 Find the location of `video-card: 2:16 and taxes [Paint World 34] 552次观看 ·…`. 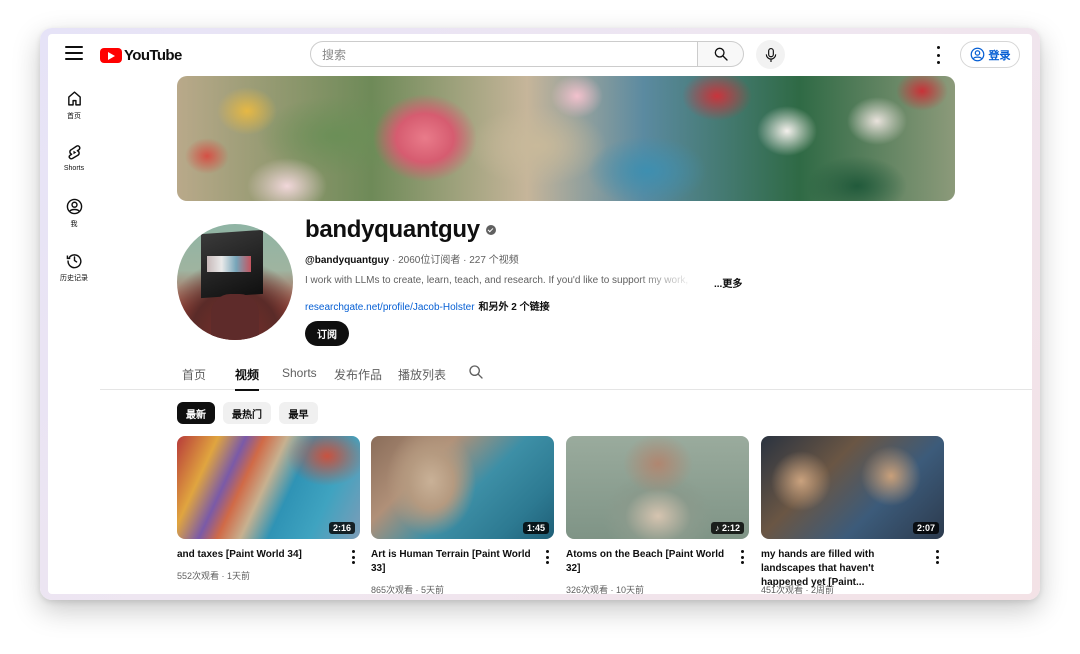

video-card: 2:16 and taxes [Paint World 34] 552次观看 ·… is located at coordinates (268, 508).